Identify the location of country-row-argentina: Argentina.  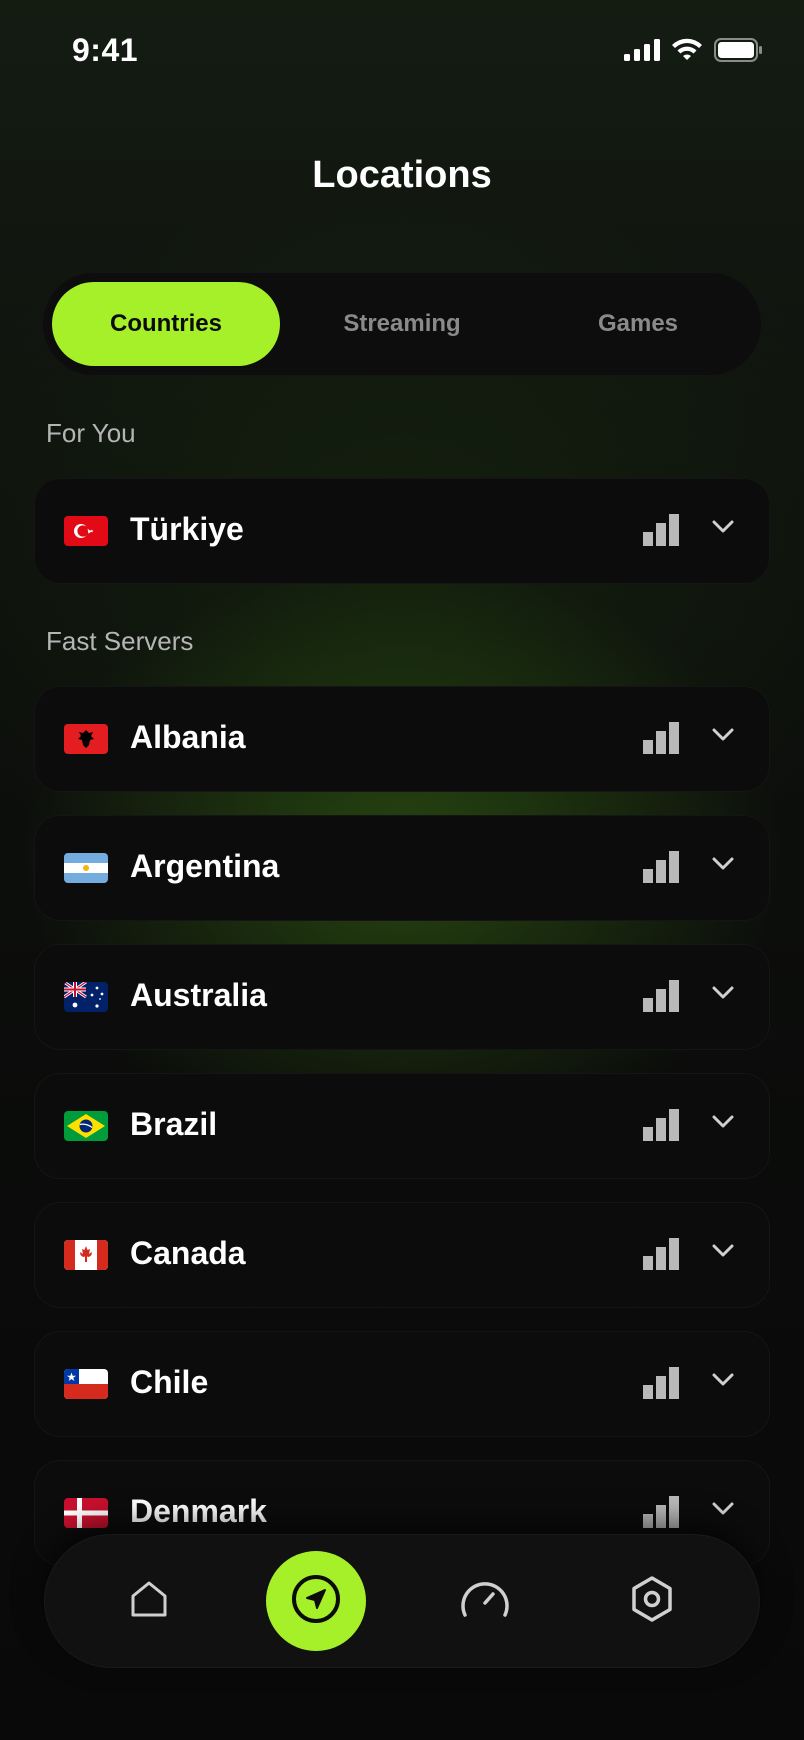
(402, 868).